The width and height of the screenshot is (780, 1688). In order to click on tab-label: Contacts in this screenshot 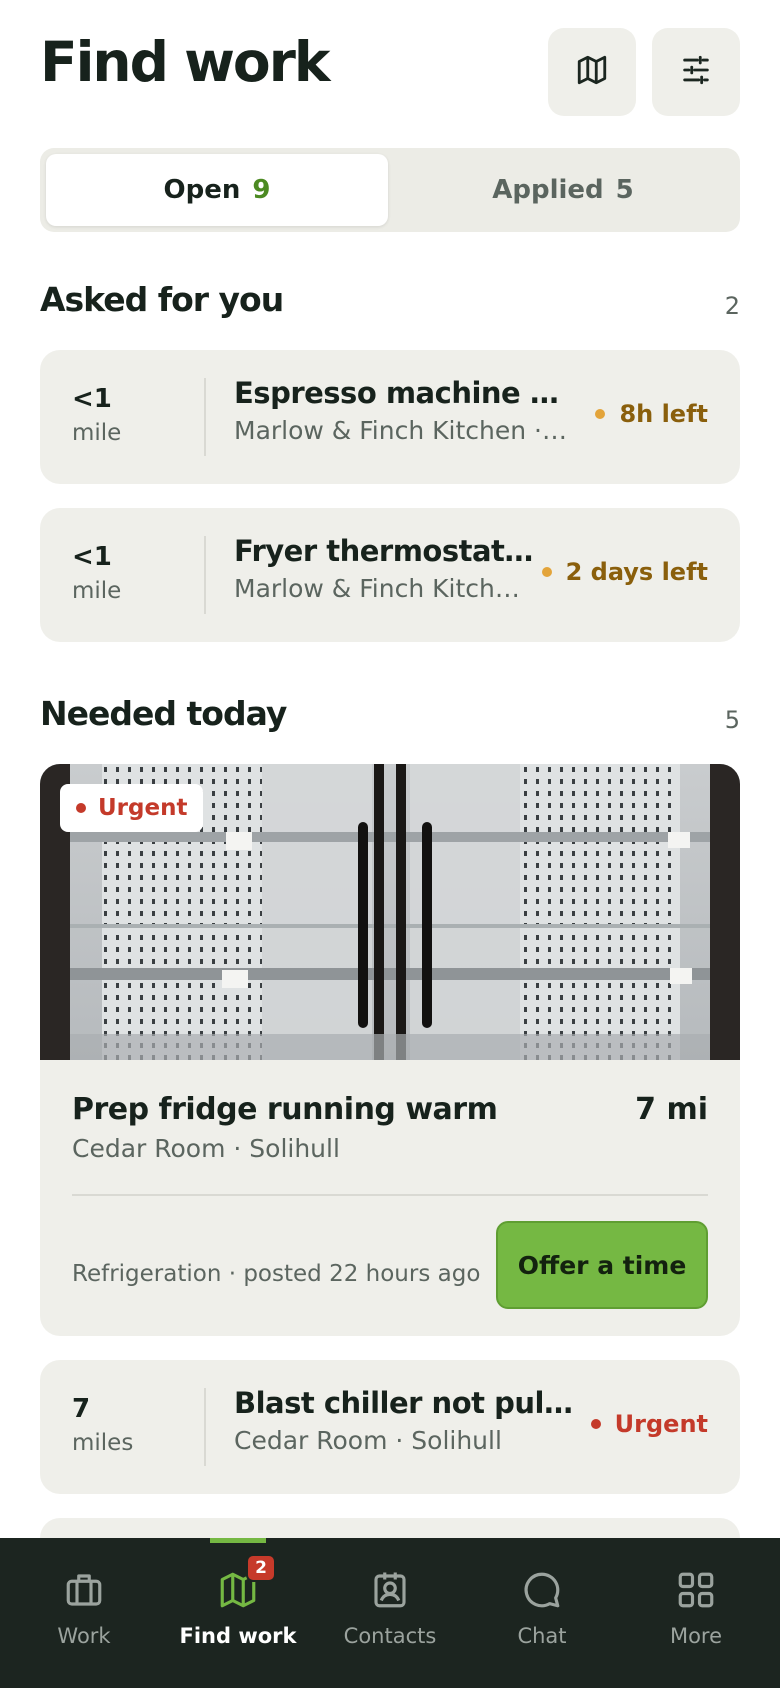, I will do `click(390, 1636)`.